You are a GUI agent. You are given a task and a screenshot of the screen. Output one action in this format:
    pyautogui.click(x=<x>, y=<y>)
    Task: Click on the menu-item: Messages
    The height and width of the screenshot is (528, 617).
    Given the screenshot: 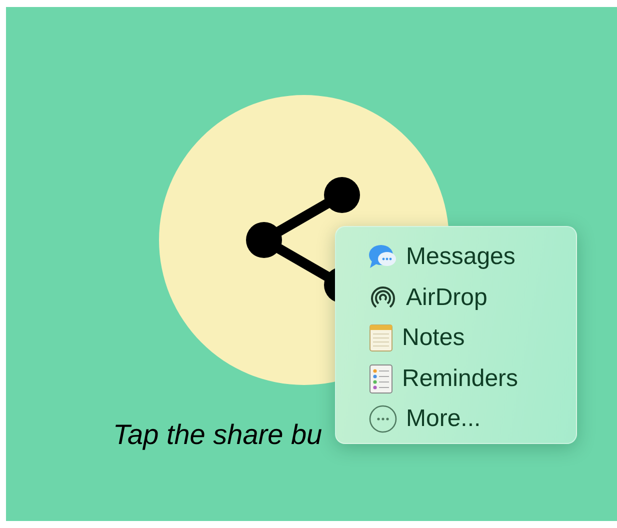 What is the action you would take?
    pyautogui.click(x=442, y=257)
    